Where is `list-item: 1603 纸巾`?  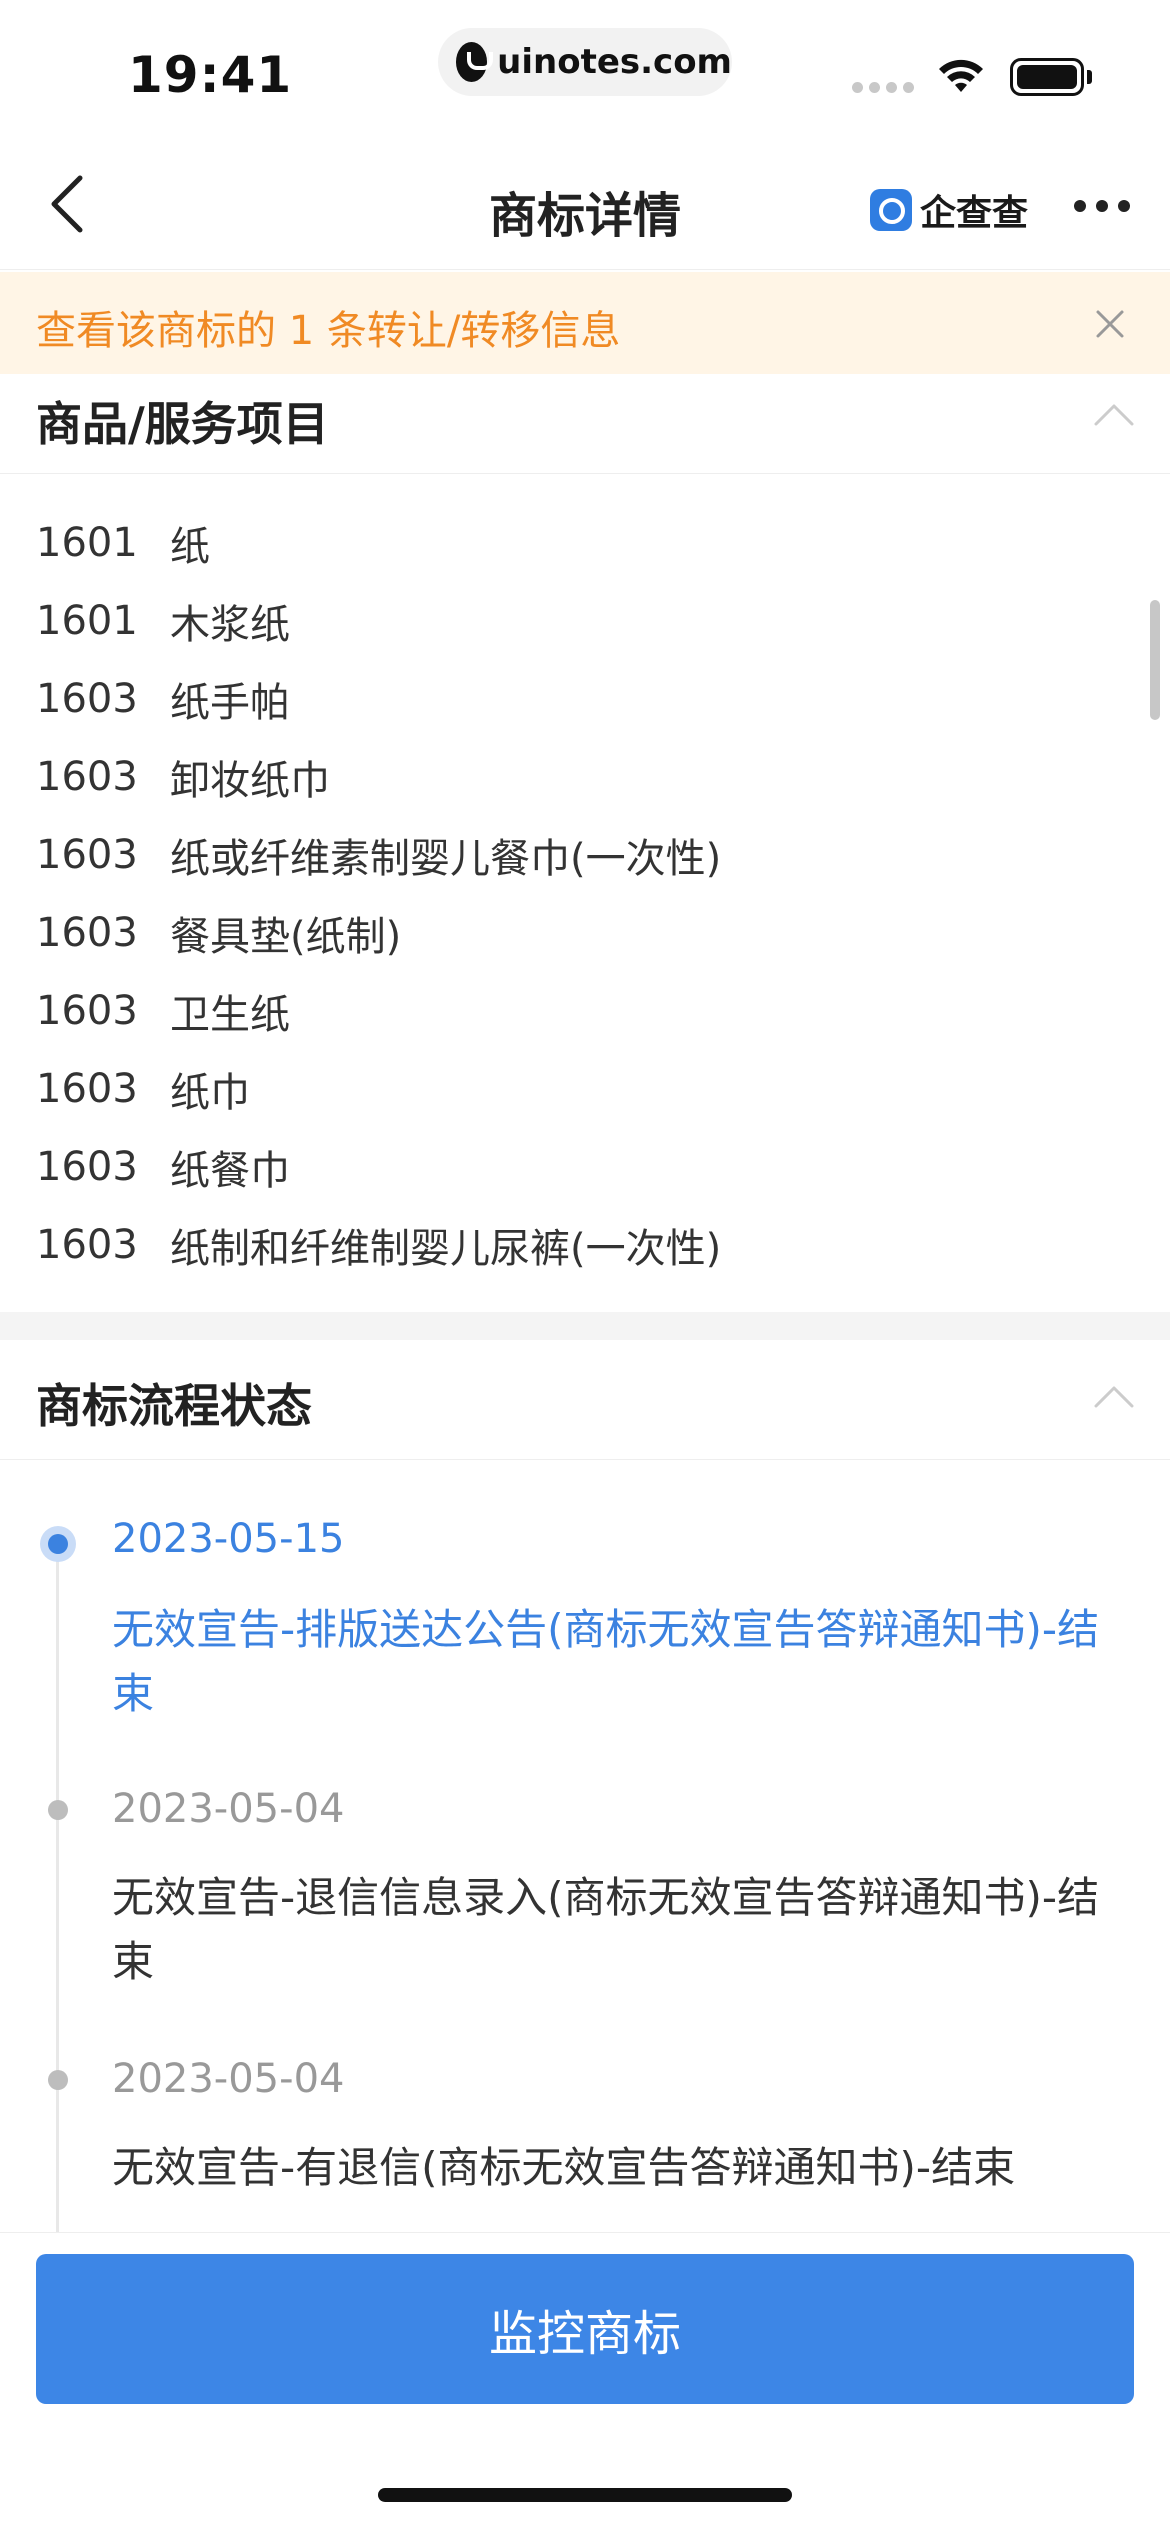
list-item: 1603 纸巾 is located at coordinates (143, 1089).